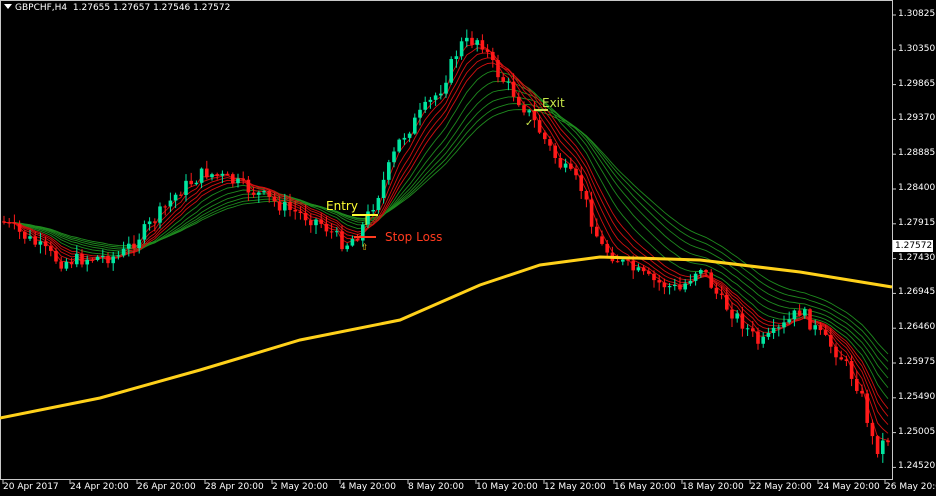  What do you see at coordinates (917, 48) in the screenshot?
I see `price-tick-label: 1.30350` at bounding box center [917, 48].